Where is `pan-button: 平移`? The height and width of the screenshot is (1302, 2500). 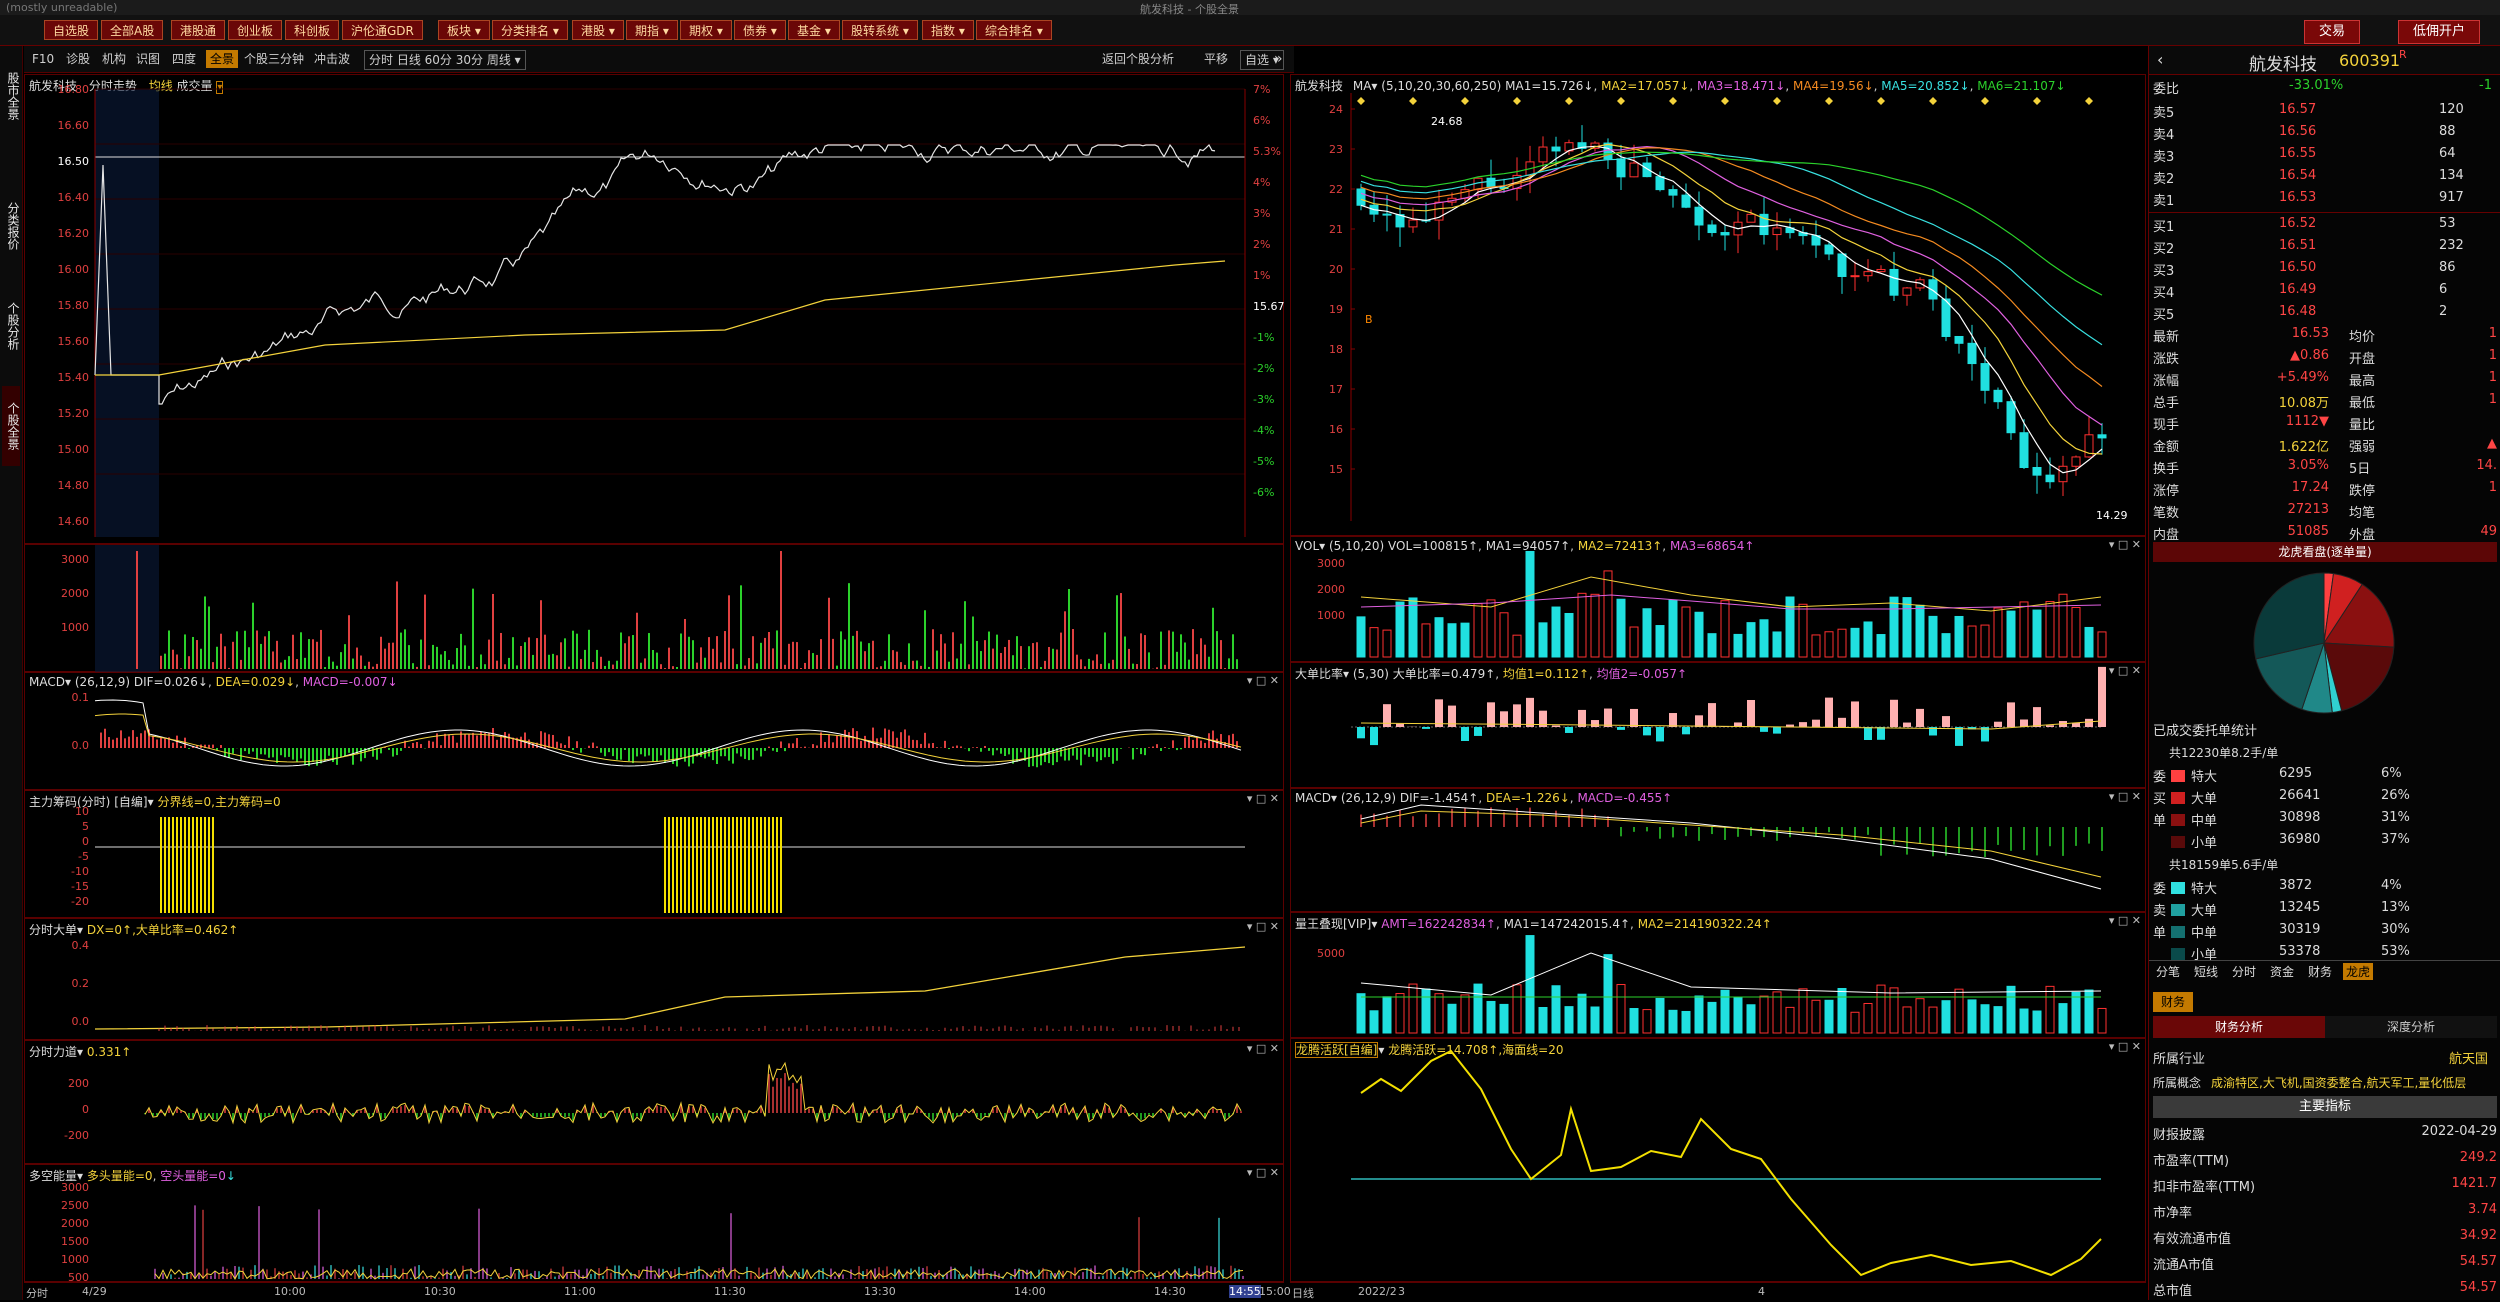
pan-button: 平移 is located at coordinates (1216, 59).